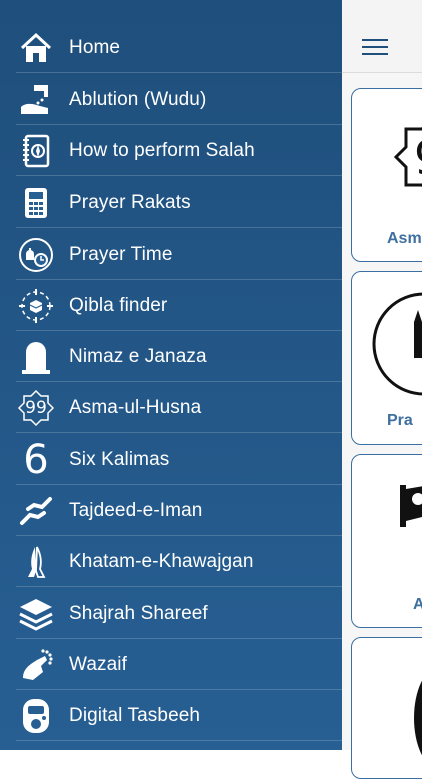  I want to click on card-third, so click(386, 541).